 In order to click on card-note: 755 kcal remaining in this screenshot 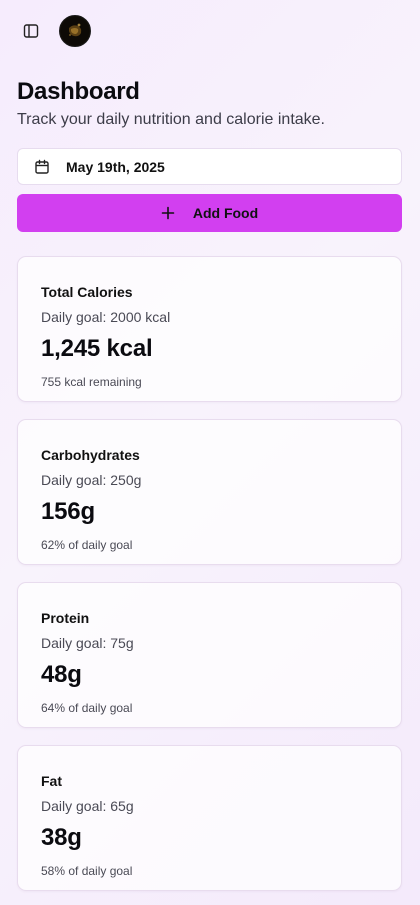, I will do `click(91, 382)`.